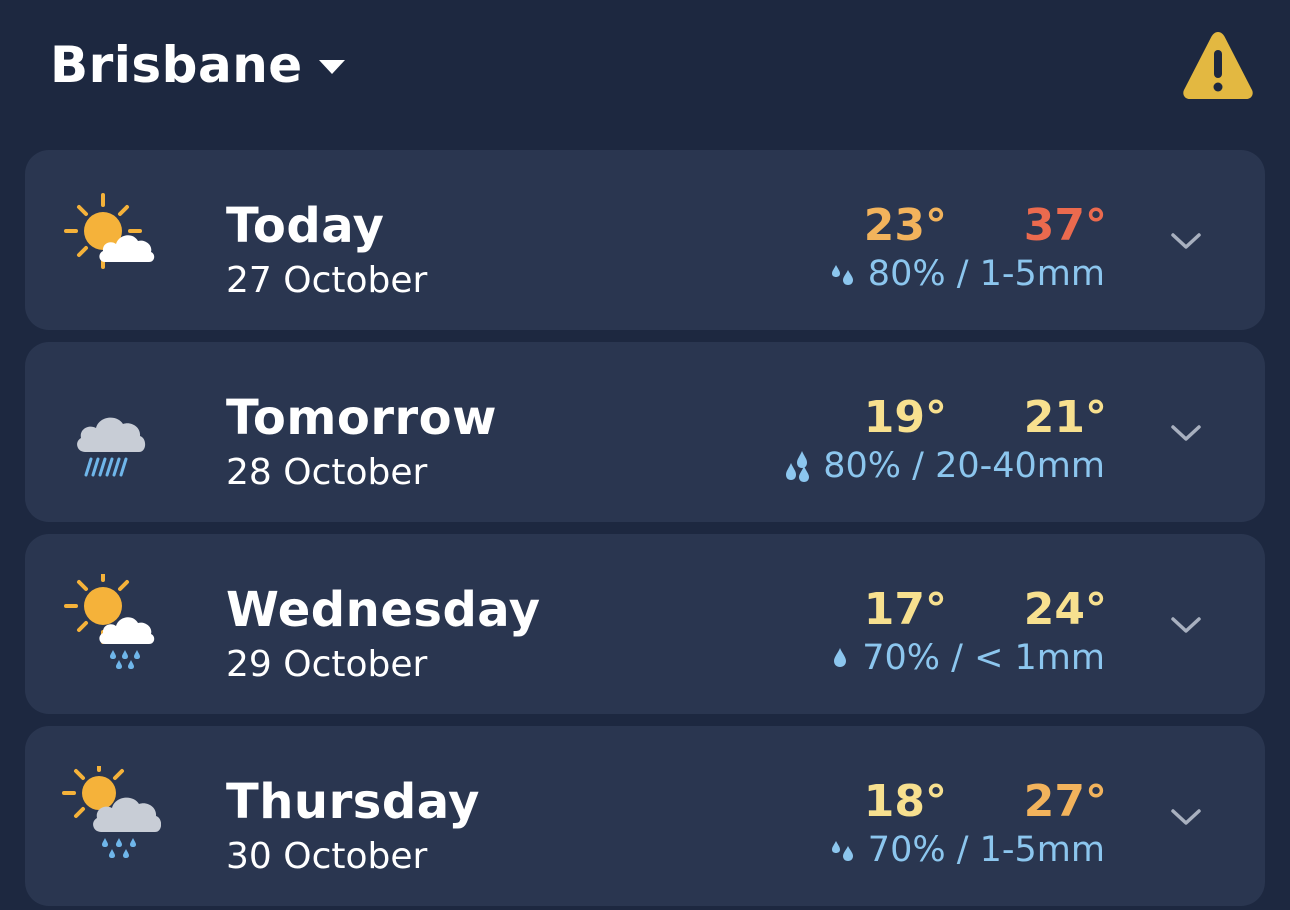 Image resolution: width=1290 pixels, height=910 pixels. I want to click on sun-cloud-showers-icon, so click(111, 812).